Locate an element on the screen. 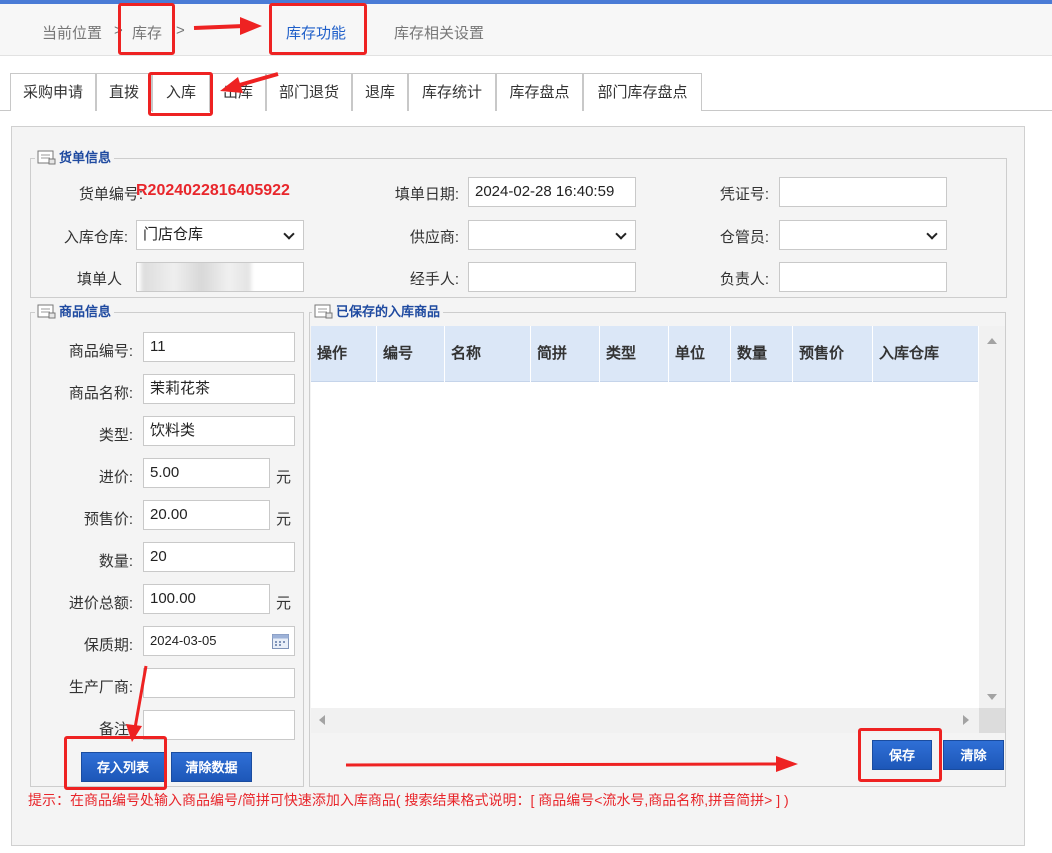  col-name: 名称 is located at coordinates (488, 354).